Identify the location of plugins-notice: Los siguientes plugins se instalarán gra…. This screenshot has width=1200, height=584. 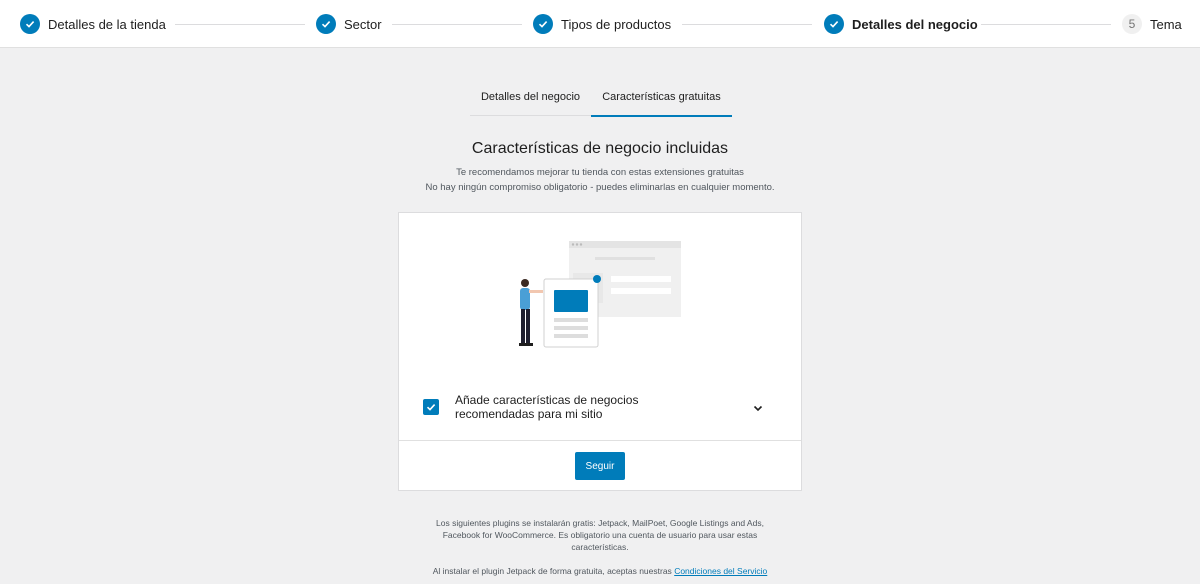
(600, 535).